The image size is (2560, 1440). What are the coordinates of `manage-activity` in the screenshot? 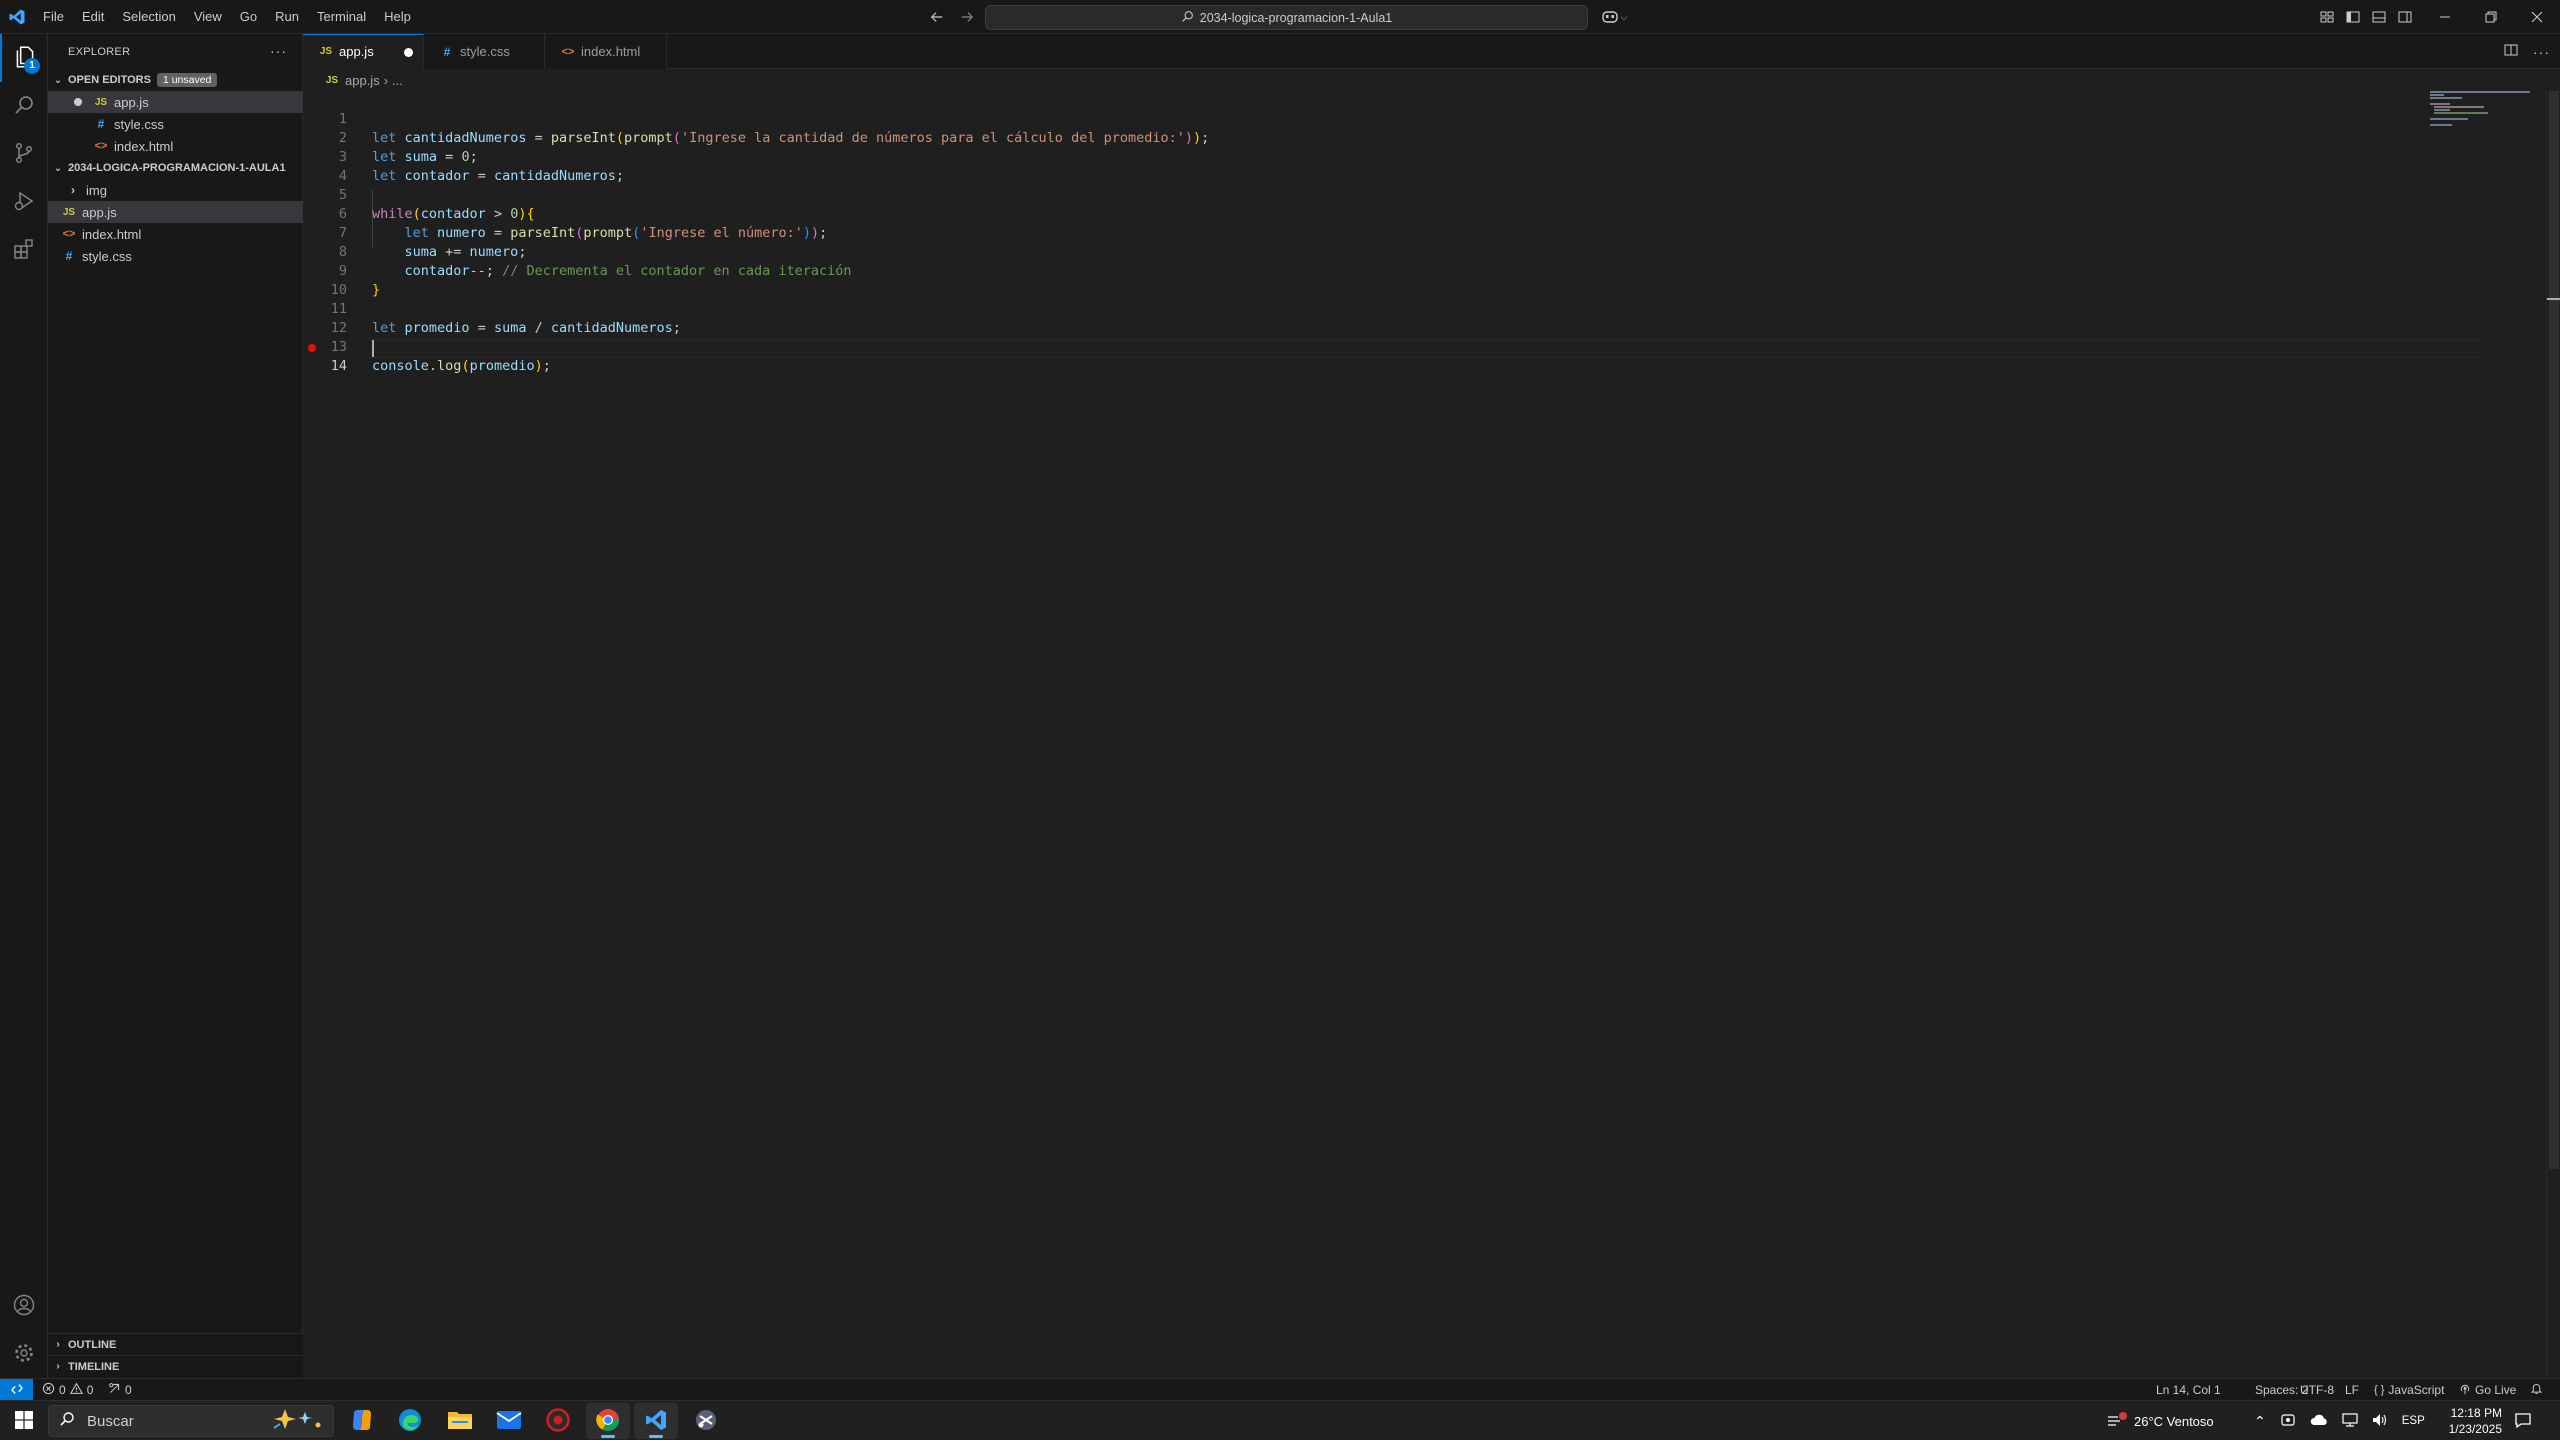 It's located at (24, 1354).